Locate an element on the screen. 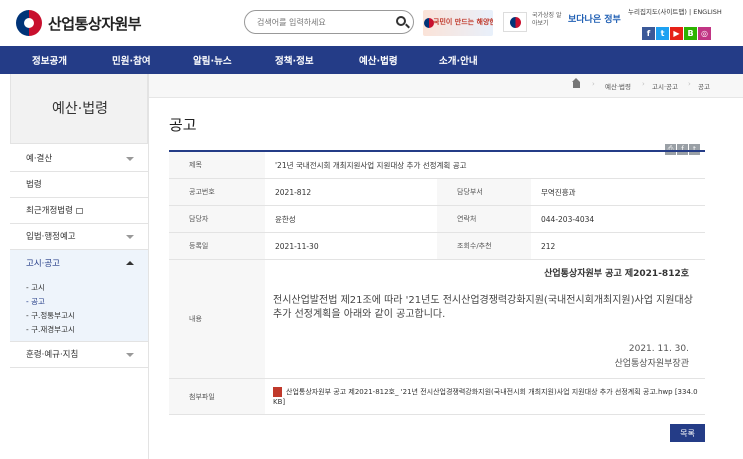 This screenshot has width=743, height=459. sidebar-item-label: 훈령·예규·지침 is located at coordinates (52, 355).